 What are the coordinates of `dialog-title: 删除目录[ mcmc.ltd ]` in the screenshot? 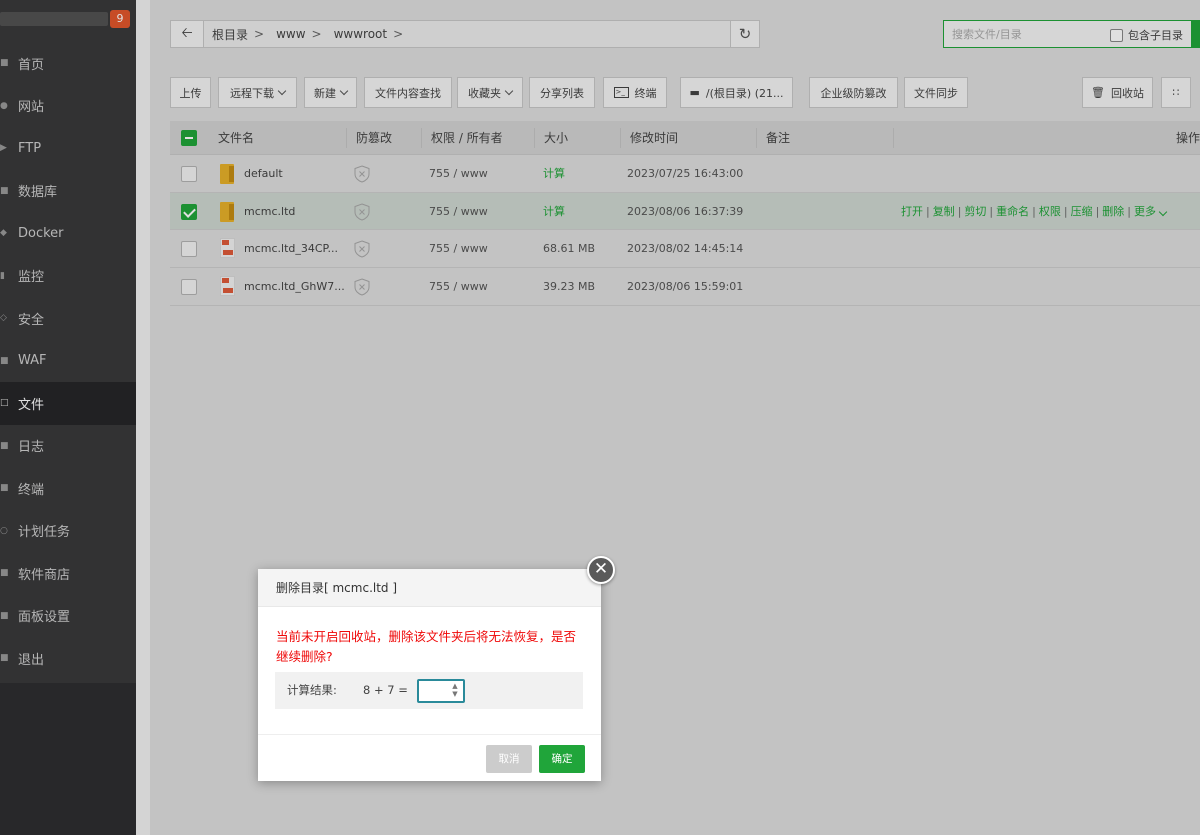 It's located at (429, 588).